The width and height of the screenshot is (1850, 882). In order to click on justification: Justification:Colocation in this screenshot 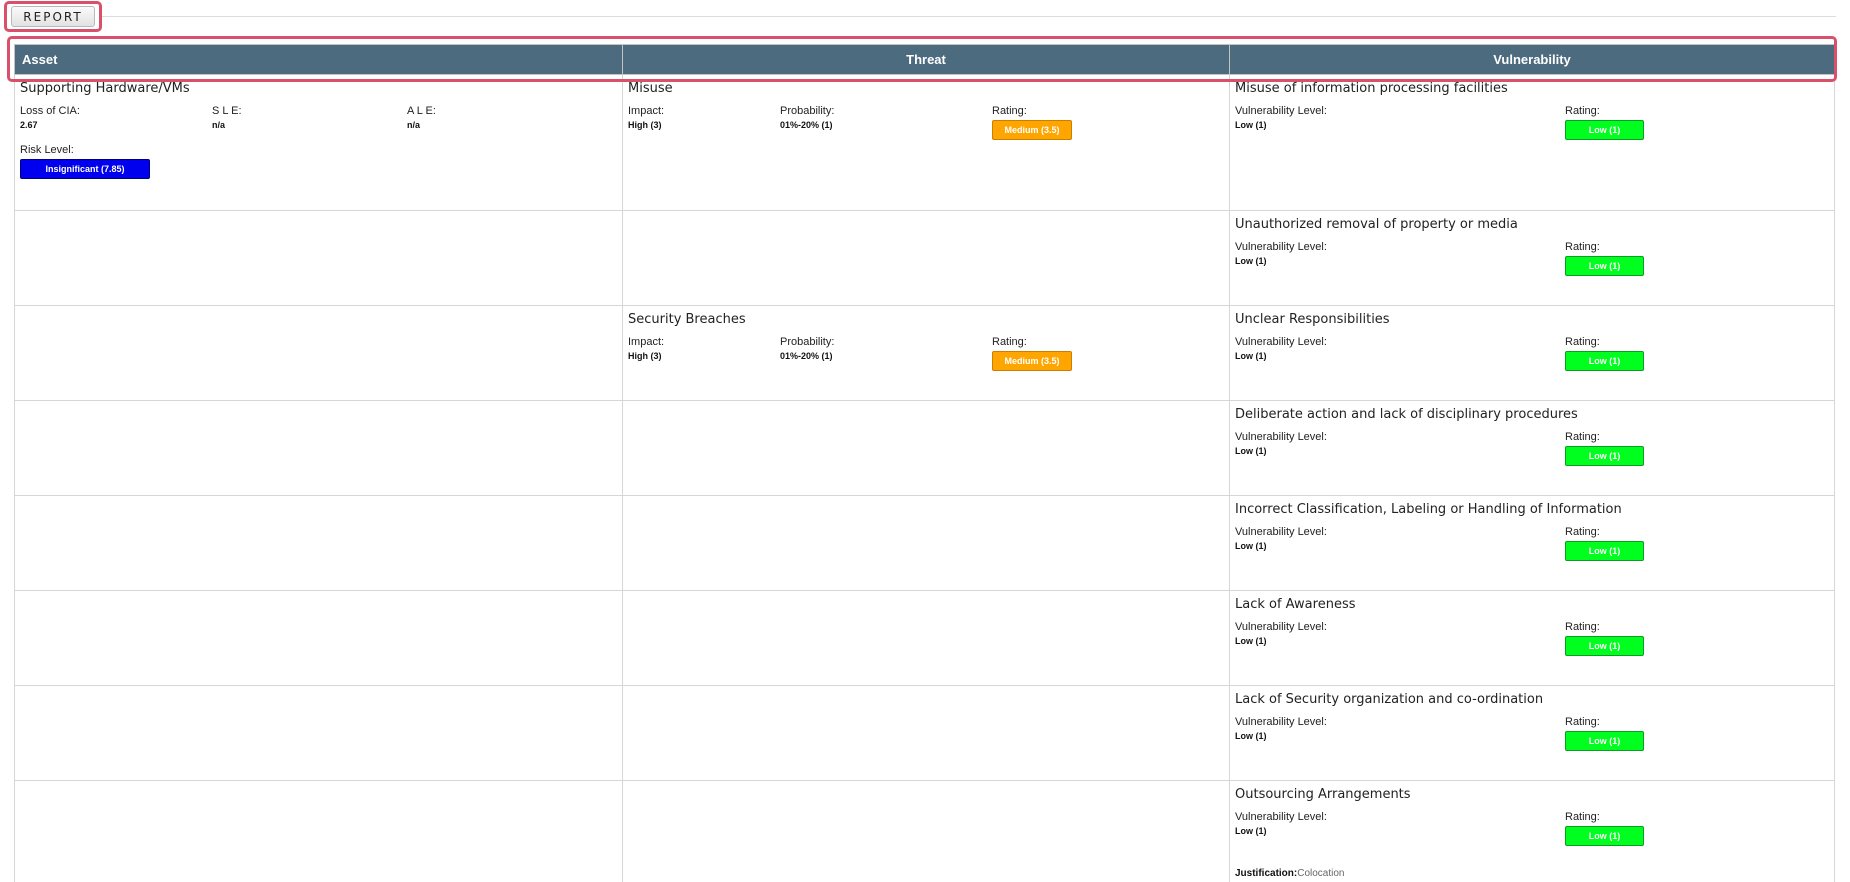, I will do `click(1532, 873)`.